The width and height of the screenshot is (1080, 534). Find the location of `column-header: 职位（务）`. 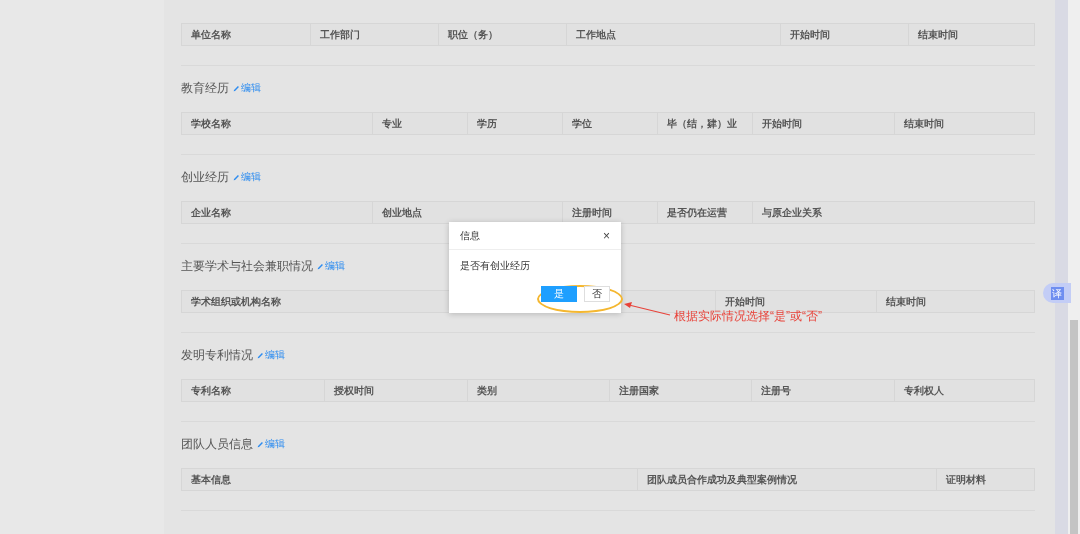

column-header: 职位（务） is located at coordinates (473, 35).